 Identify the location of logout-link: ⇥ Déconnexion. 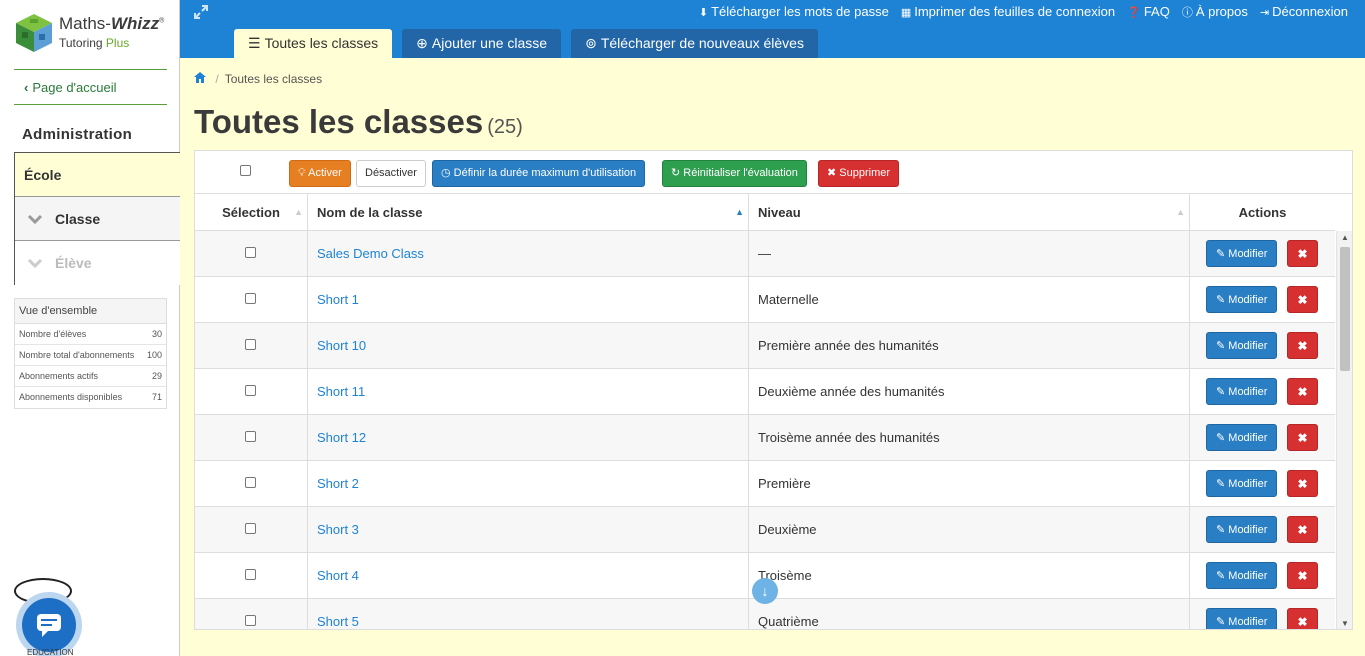
(1304, 12).